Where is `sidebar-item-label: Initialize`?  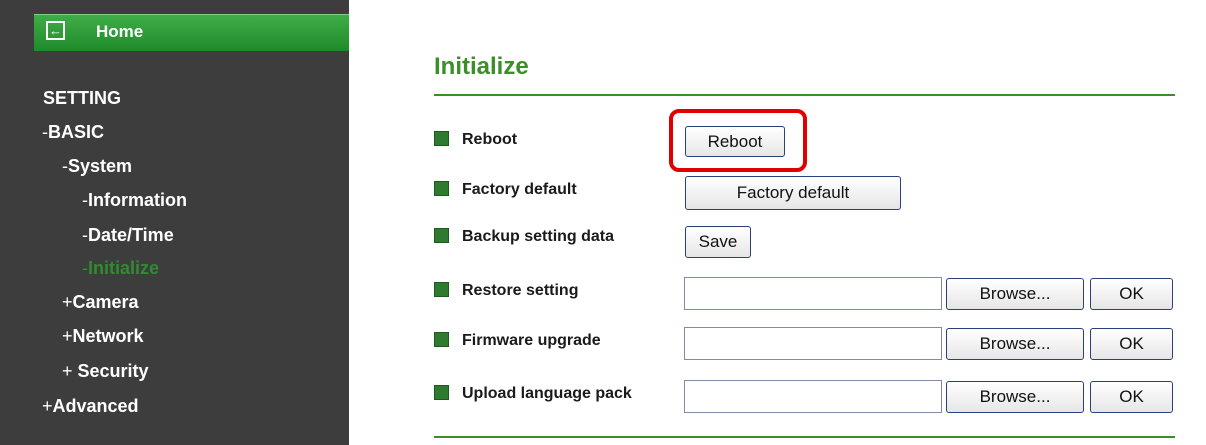
sidebar-item-label: Initialize is located at coordinates (124, 268).